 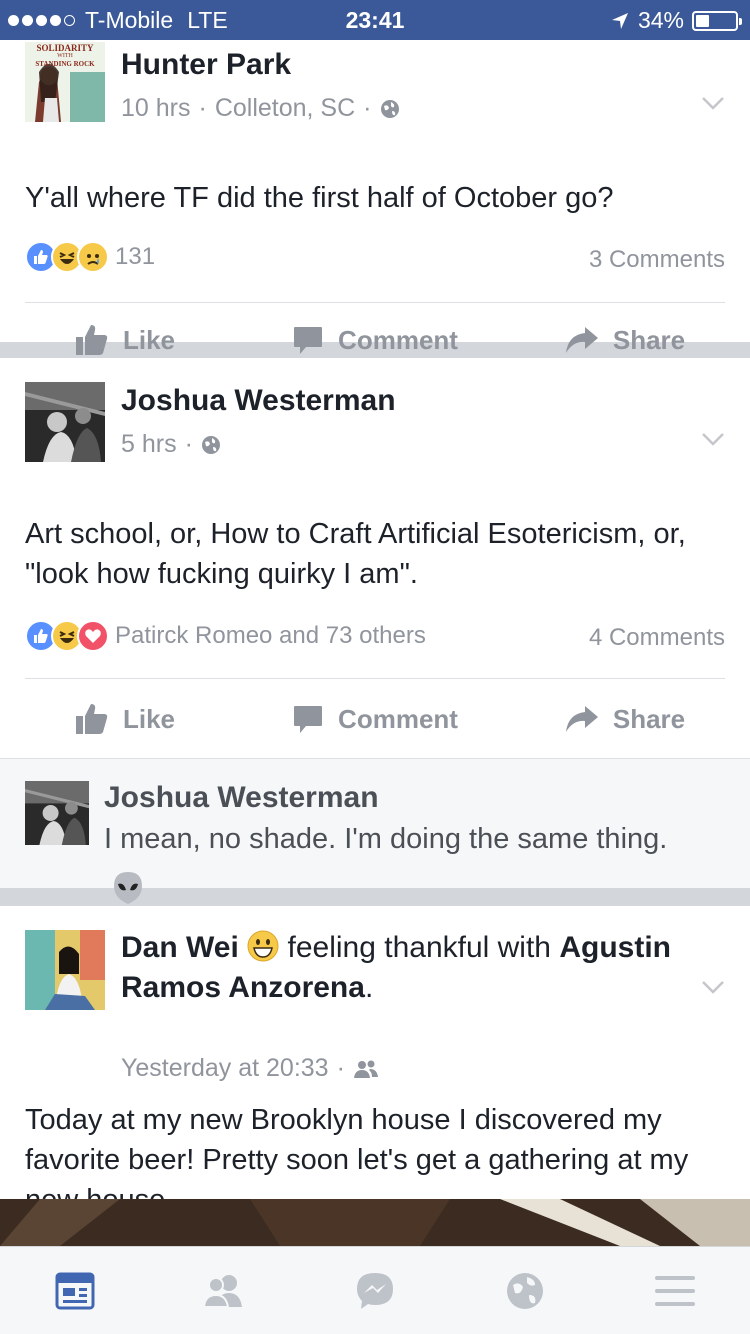 What do you see at coordinates (222, 1291) in the screenshot?
I see `friend-requests-icon` at bounding box center [222, 1291].